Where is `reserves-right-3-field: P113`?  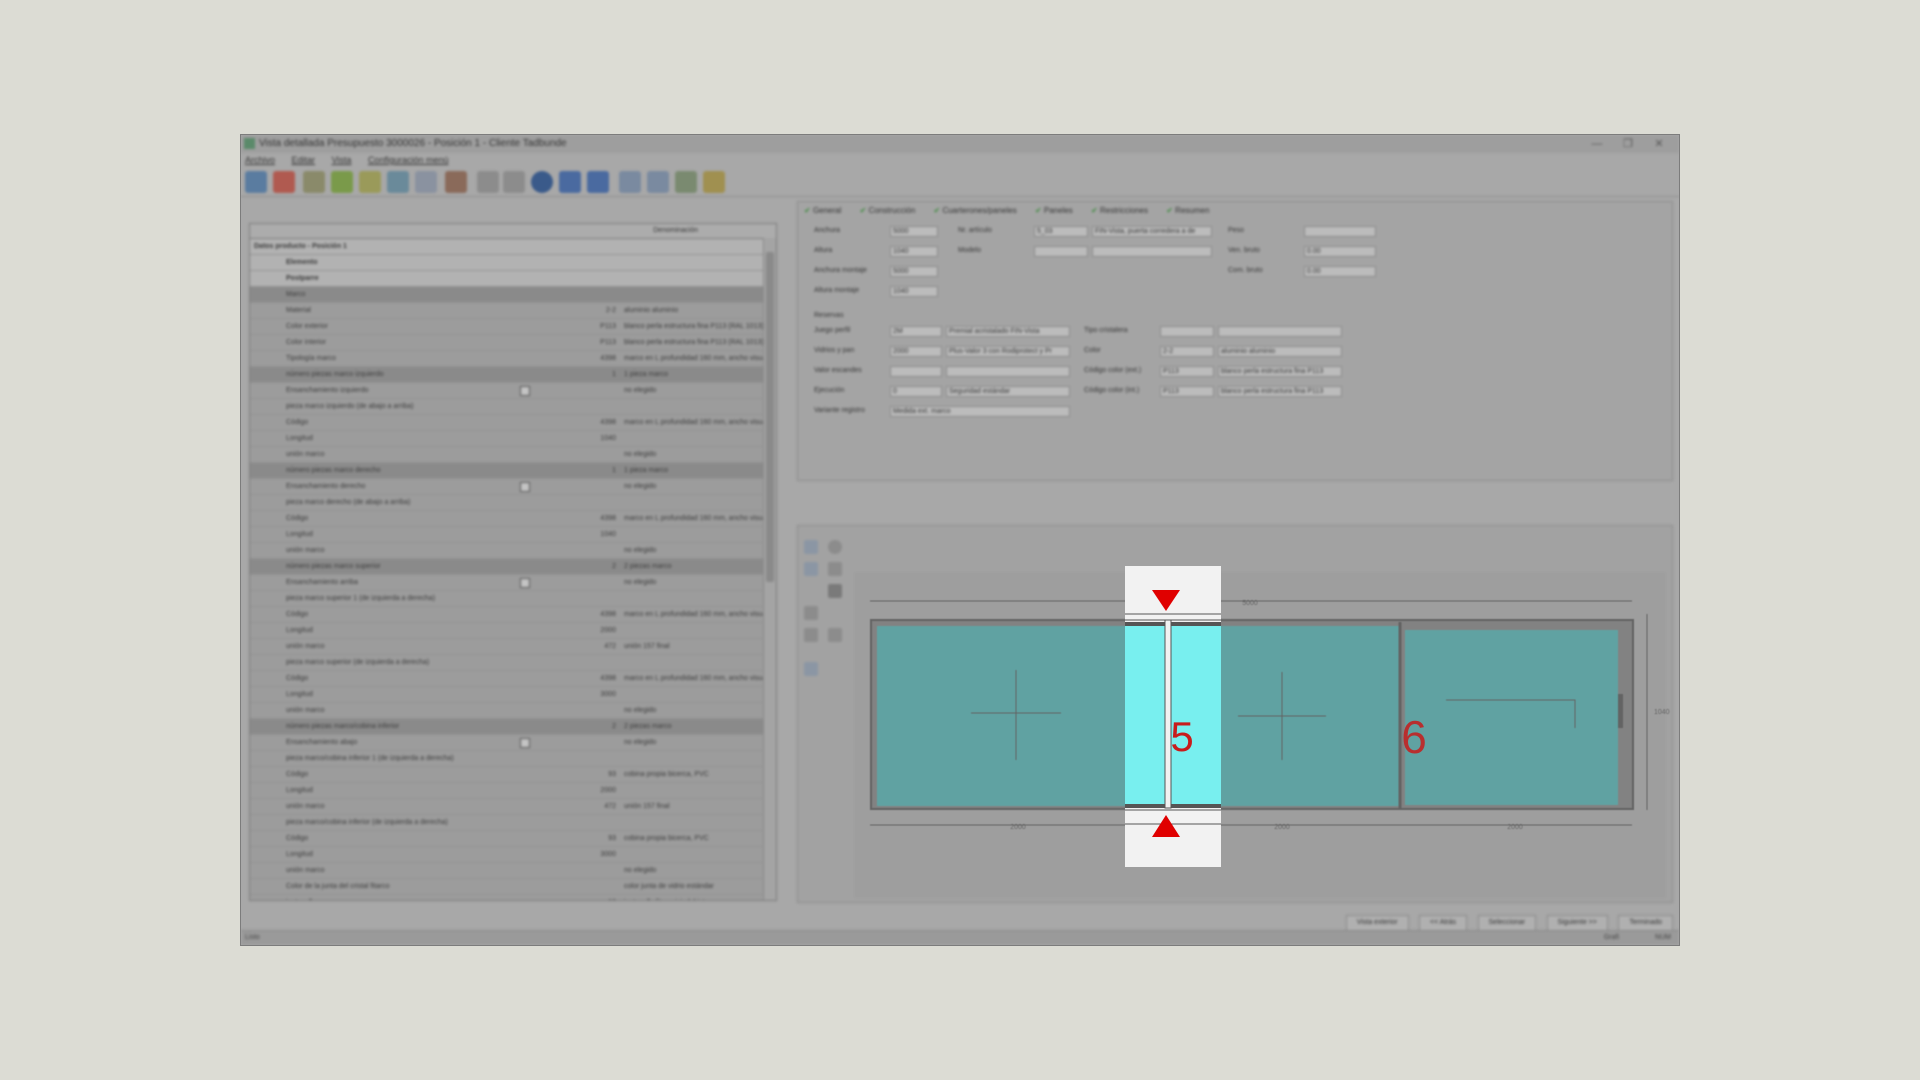
reserves-right-3-field: P113 is located at coordinates (1187, 391).